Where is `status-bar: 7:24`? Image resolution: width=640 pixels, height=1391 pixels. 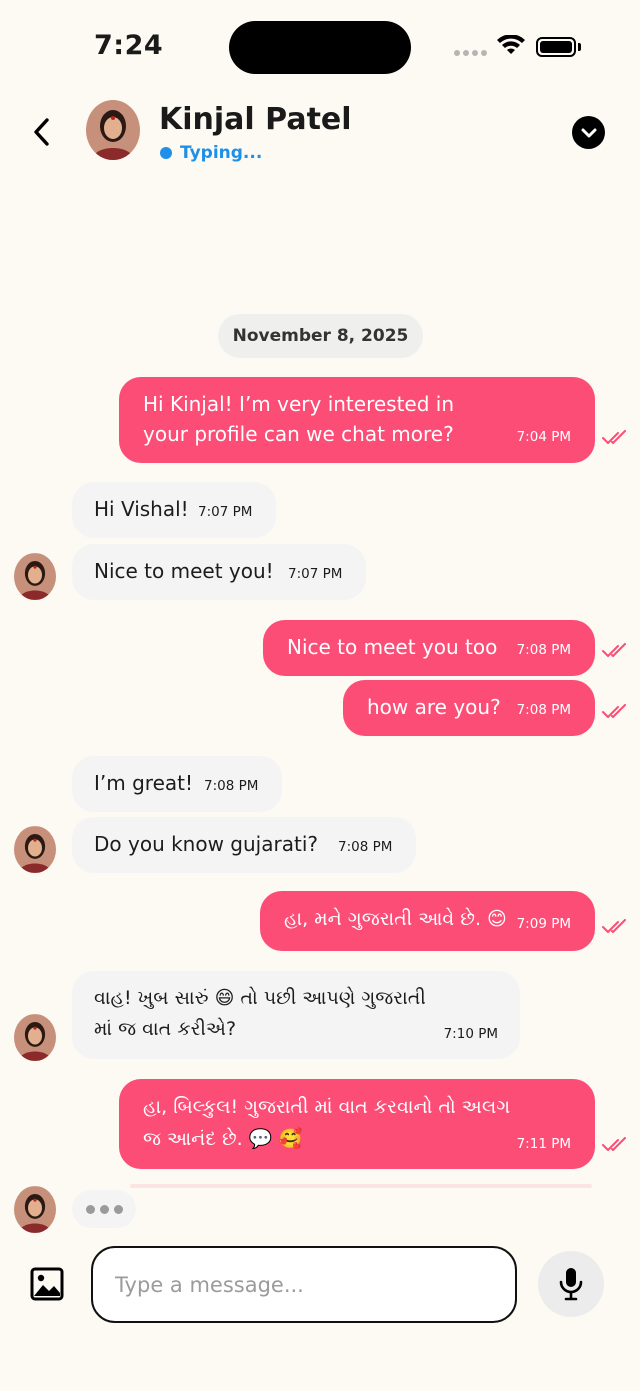 status-bar: 7:24 is located at coordinates (320, 45).